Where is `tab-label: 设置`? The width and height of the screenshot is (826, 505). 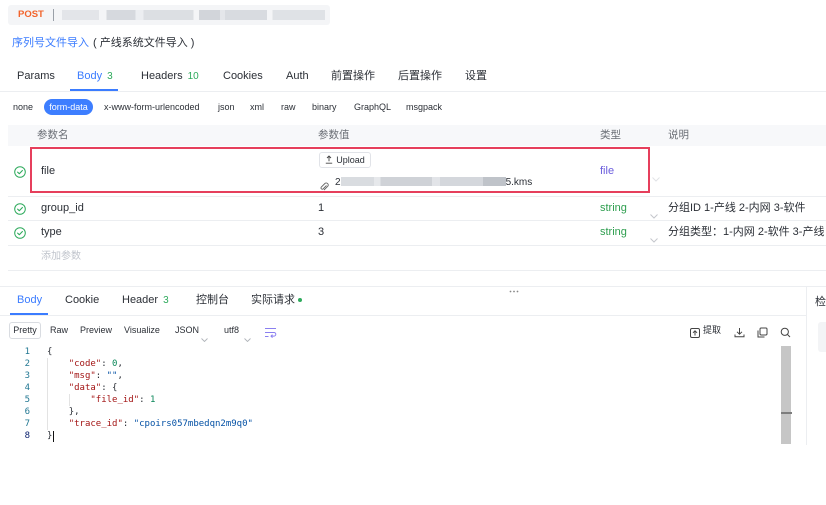 tab-label: 设置 is located at coordinates (476, 76).